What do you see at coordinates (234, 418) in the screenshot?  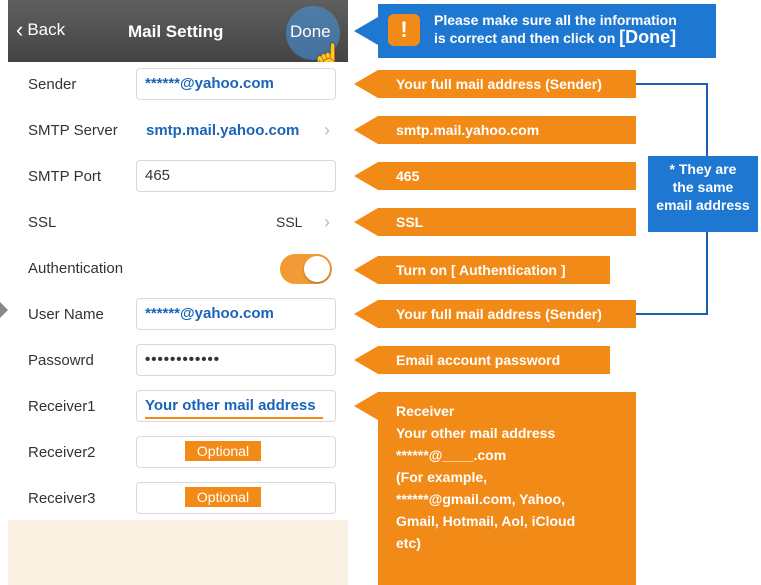 I see `receiver1-underline` at bounding box center [234, 418].